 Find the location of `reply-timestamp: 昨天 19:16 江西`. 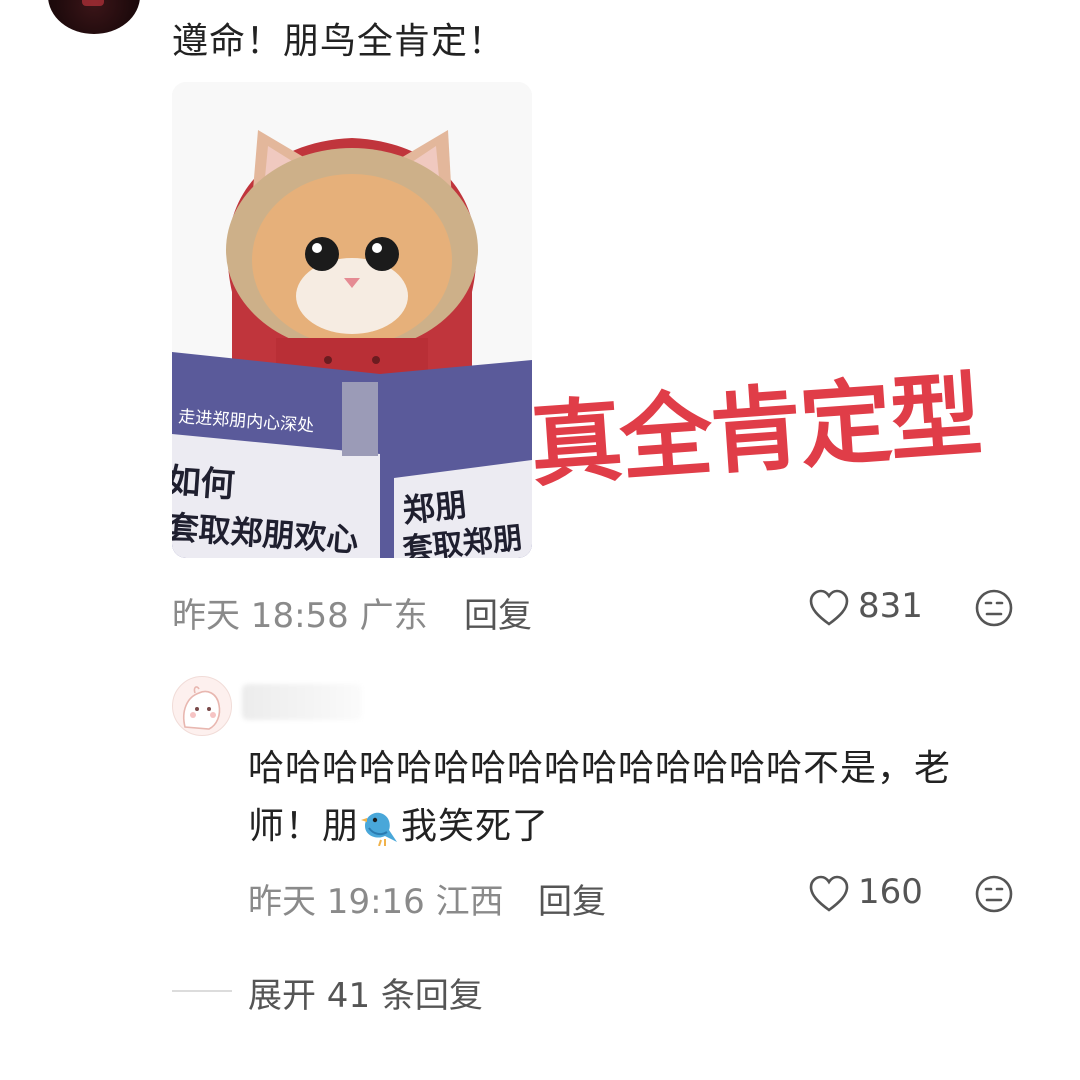

reply-timestamp: 昨天 19:16 江西 is located at coordinates (376, 898).